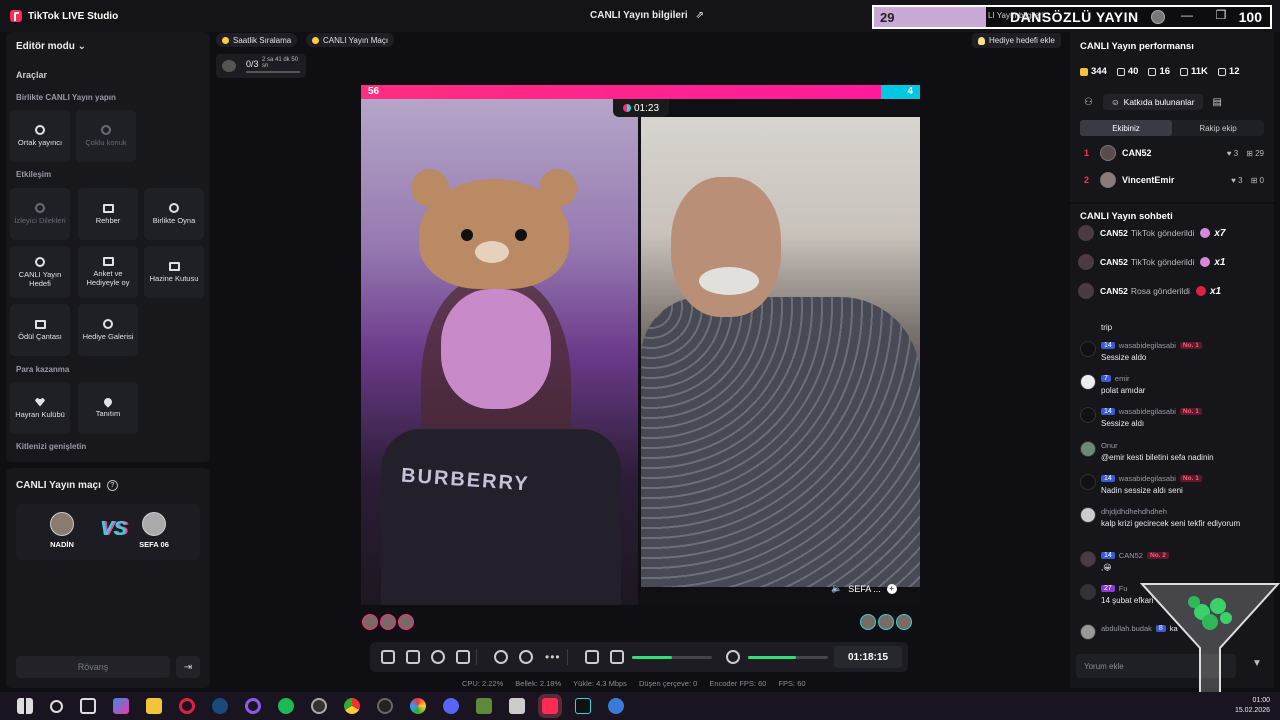  Describe the element at coordinates (1175, 385) in the screenshot. I see `chat-message: 7 emir polat amıdar` at that location.